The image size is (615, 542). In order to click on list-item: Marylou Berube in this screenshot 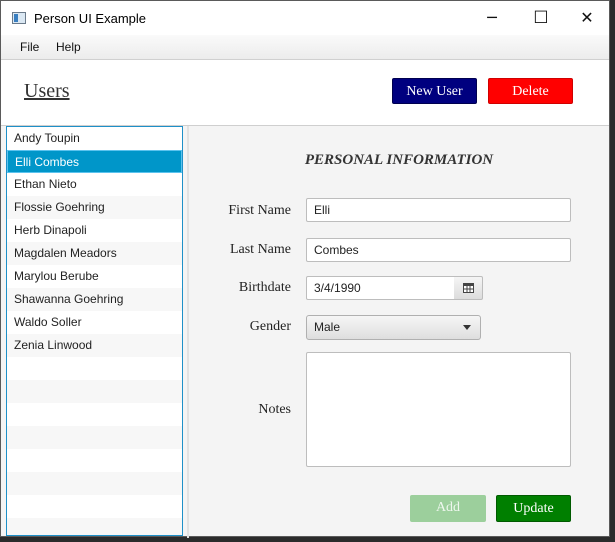, I will do `click(94, 276)`.